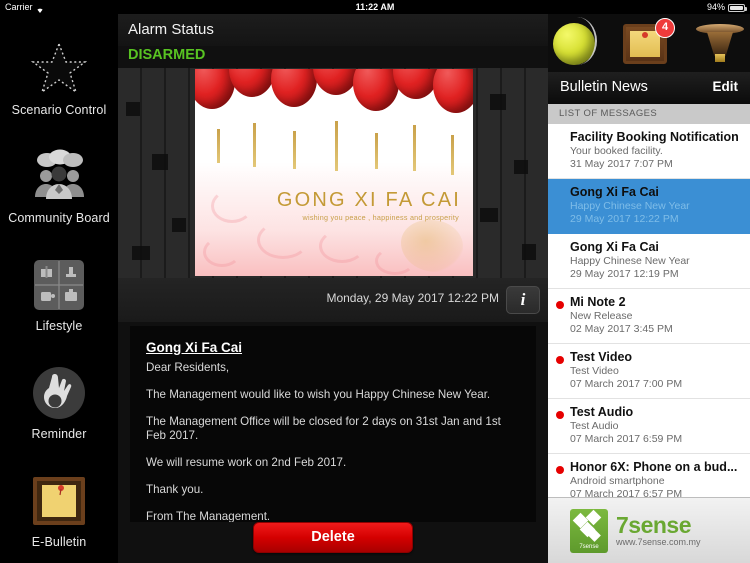 The image size is (750, 563). I want to click on message-title: Gong Xi Fa Cai, so click(194, 347).